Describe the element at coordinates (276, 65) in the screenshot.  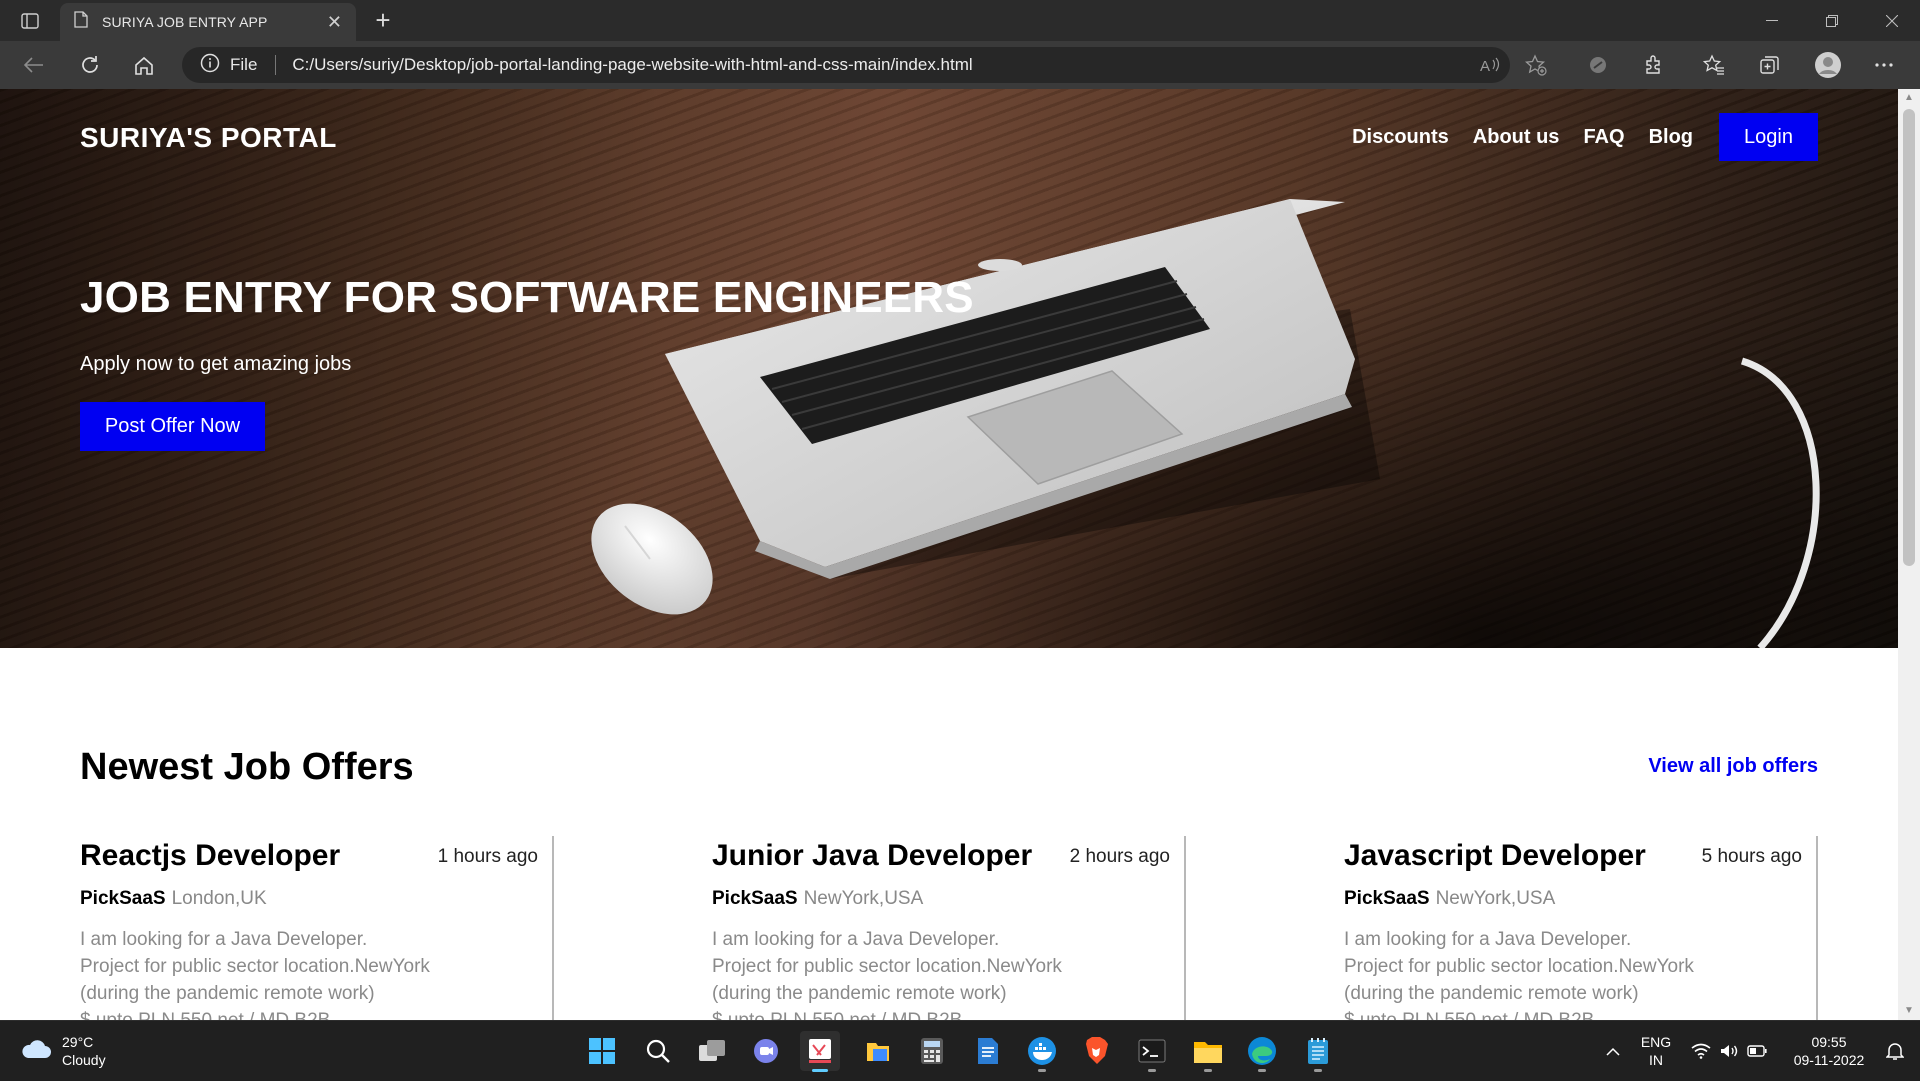
I see `url-divider` at that location.